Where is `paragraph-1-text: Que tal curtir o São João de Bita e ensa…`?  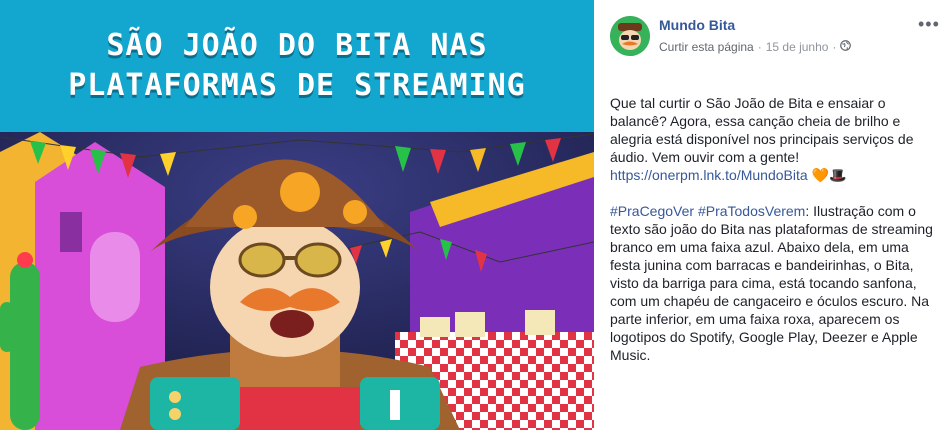
paragraph-1-text: Que tal curtir o São João de Bita e ensa… is located at coordinates (762, 130).